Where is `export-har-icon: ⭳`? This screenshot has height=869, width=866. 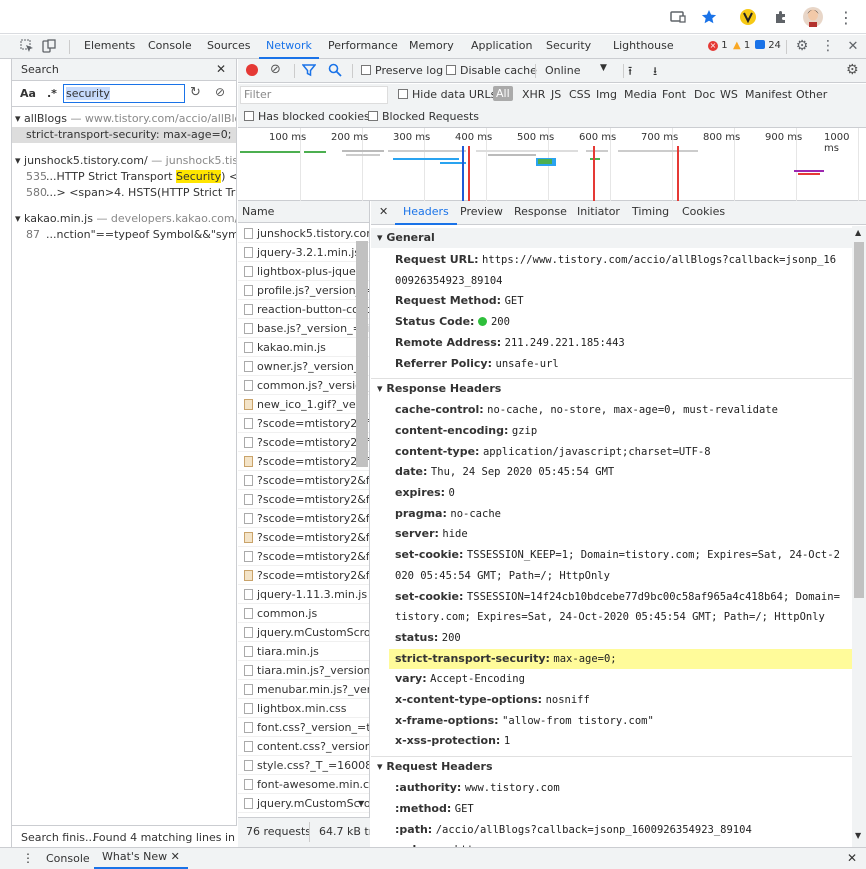 export-har-icon: ⭳ is located at coordinates (655, 72).